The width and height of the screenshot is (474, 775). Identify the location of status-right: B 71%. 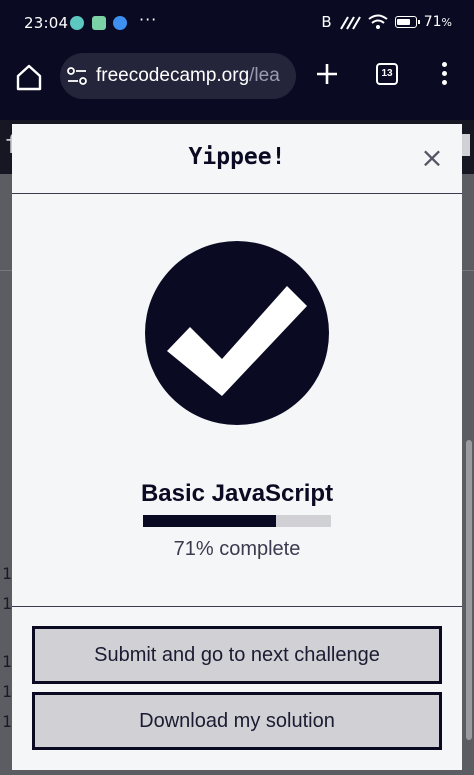
(386, 22).